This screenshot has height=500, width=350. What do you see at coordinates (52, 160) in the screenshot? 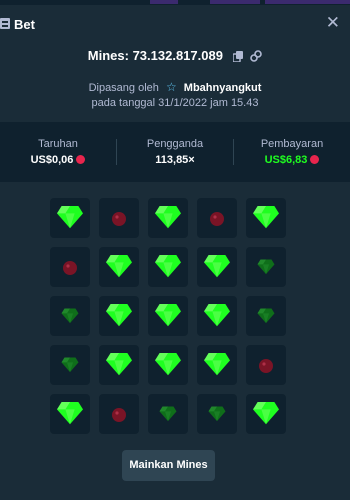
I see `stat-value: US$0,06` at bounding box center [52, 160].